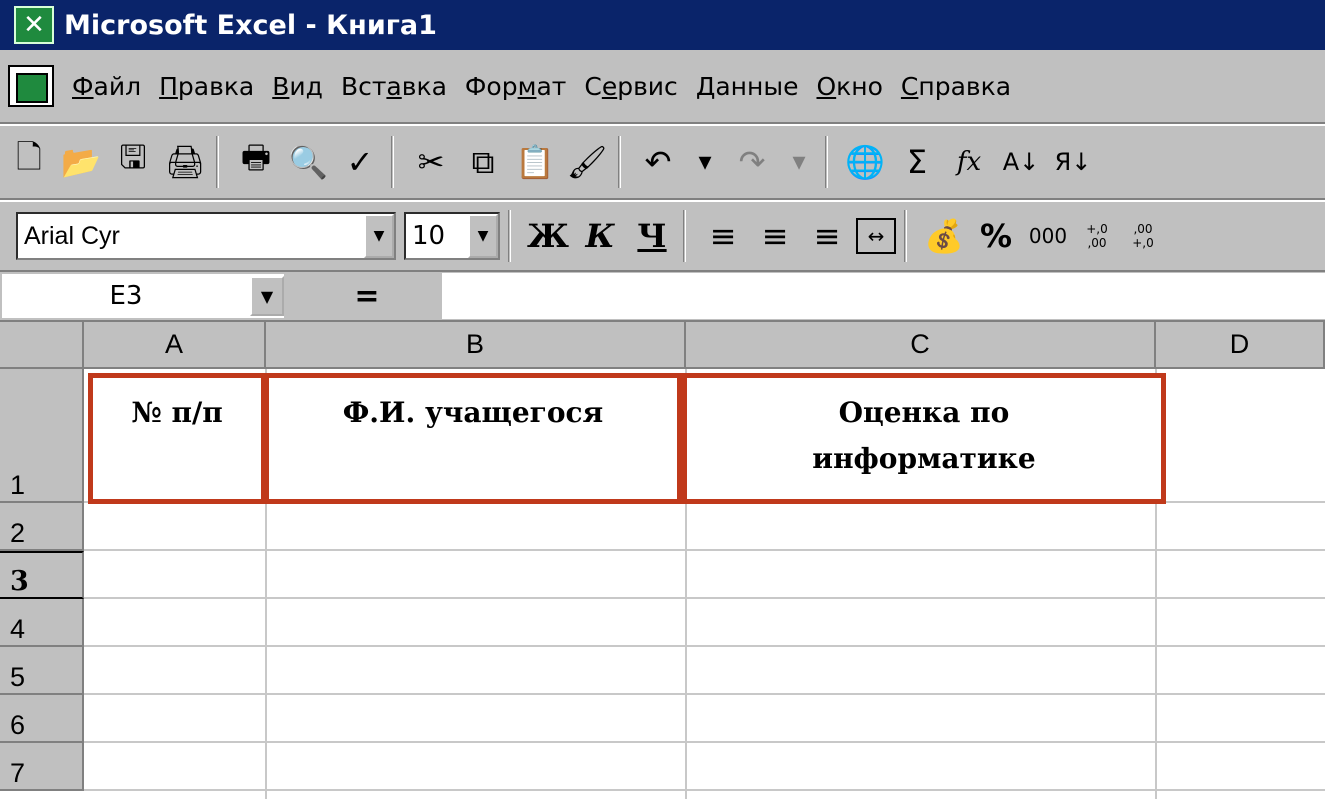 This screenshot has width=1325, height=799. Describe the element at coordinates (630, 86) in the screenshot. I see `menu-item: Сервис` at that location.